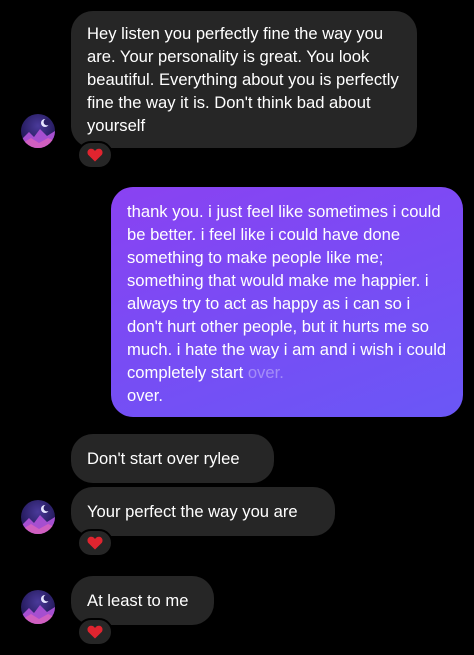 This screenshot has height=655, width=474. Describe the element at coordinates (138, 600) in the screenshot. I see `message-text: At least to me` at that location.